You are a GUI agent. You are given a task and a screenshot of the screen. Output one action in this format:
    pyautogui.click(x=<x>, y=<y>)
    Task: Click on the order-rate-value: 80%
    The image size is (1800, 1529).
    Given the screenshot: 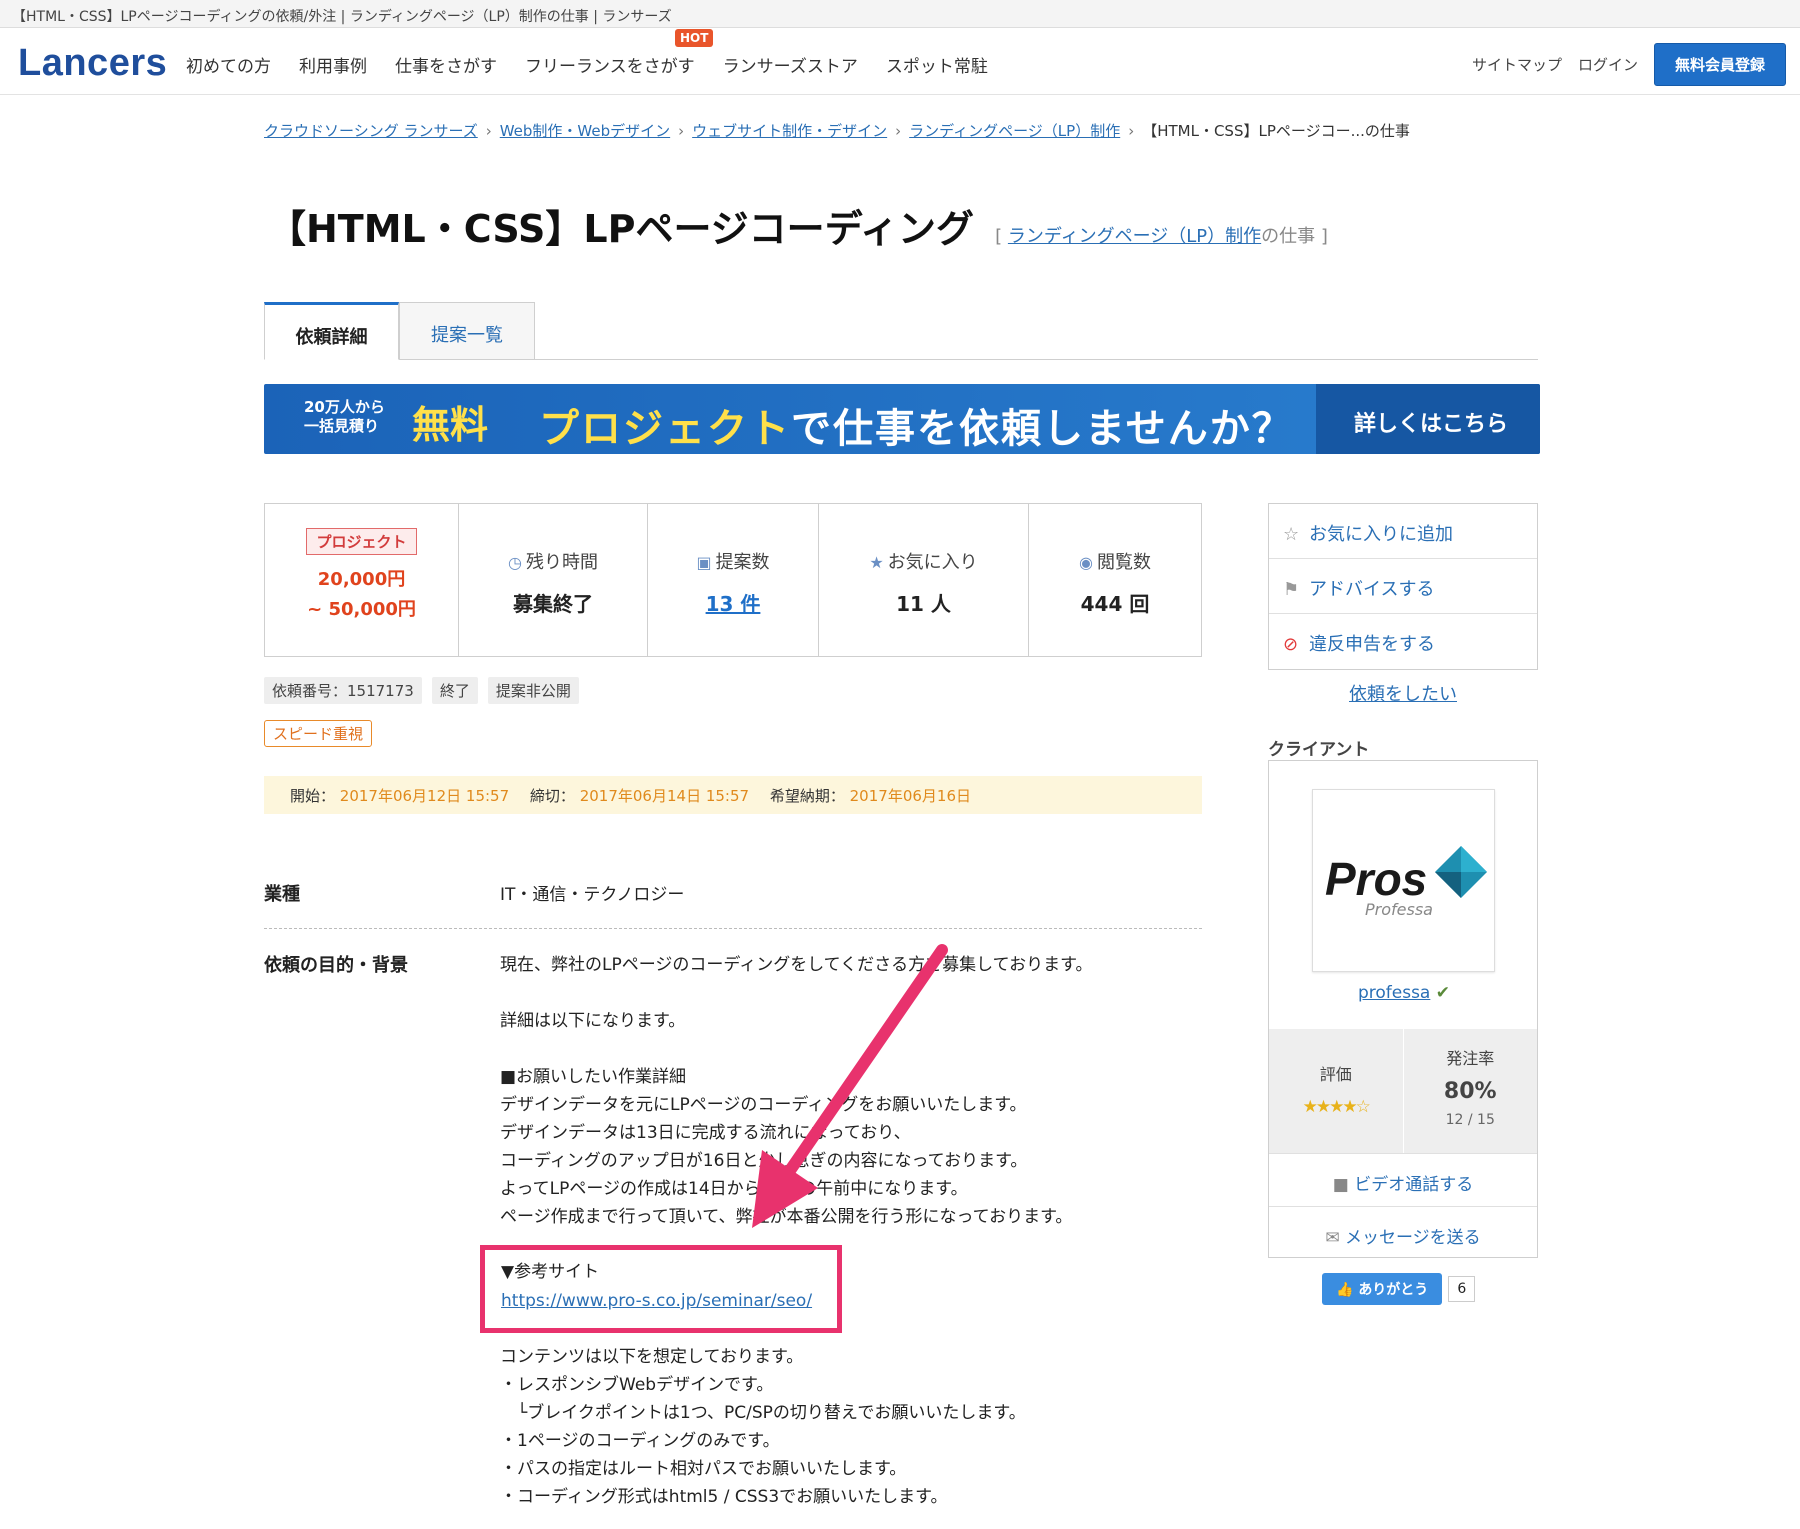 What is the action you would take?
    pyautogui.click(x=1470, y=1091)
    